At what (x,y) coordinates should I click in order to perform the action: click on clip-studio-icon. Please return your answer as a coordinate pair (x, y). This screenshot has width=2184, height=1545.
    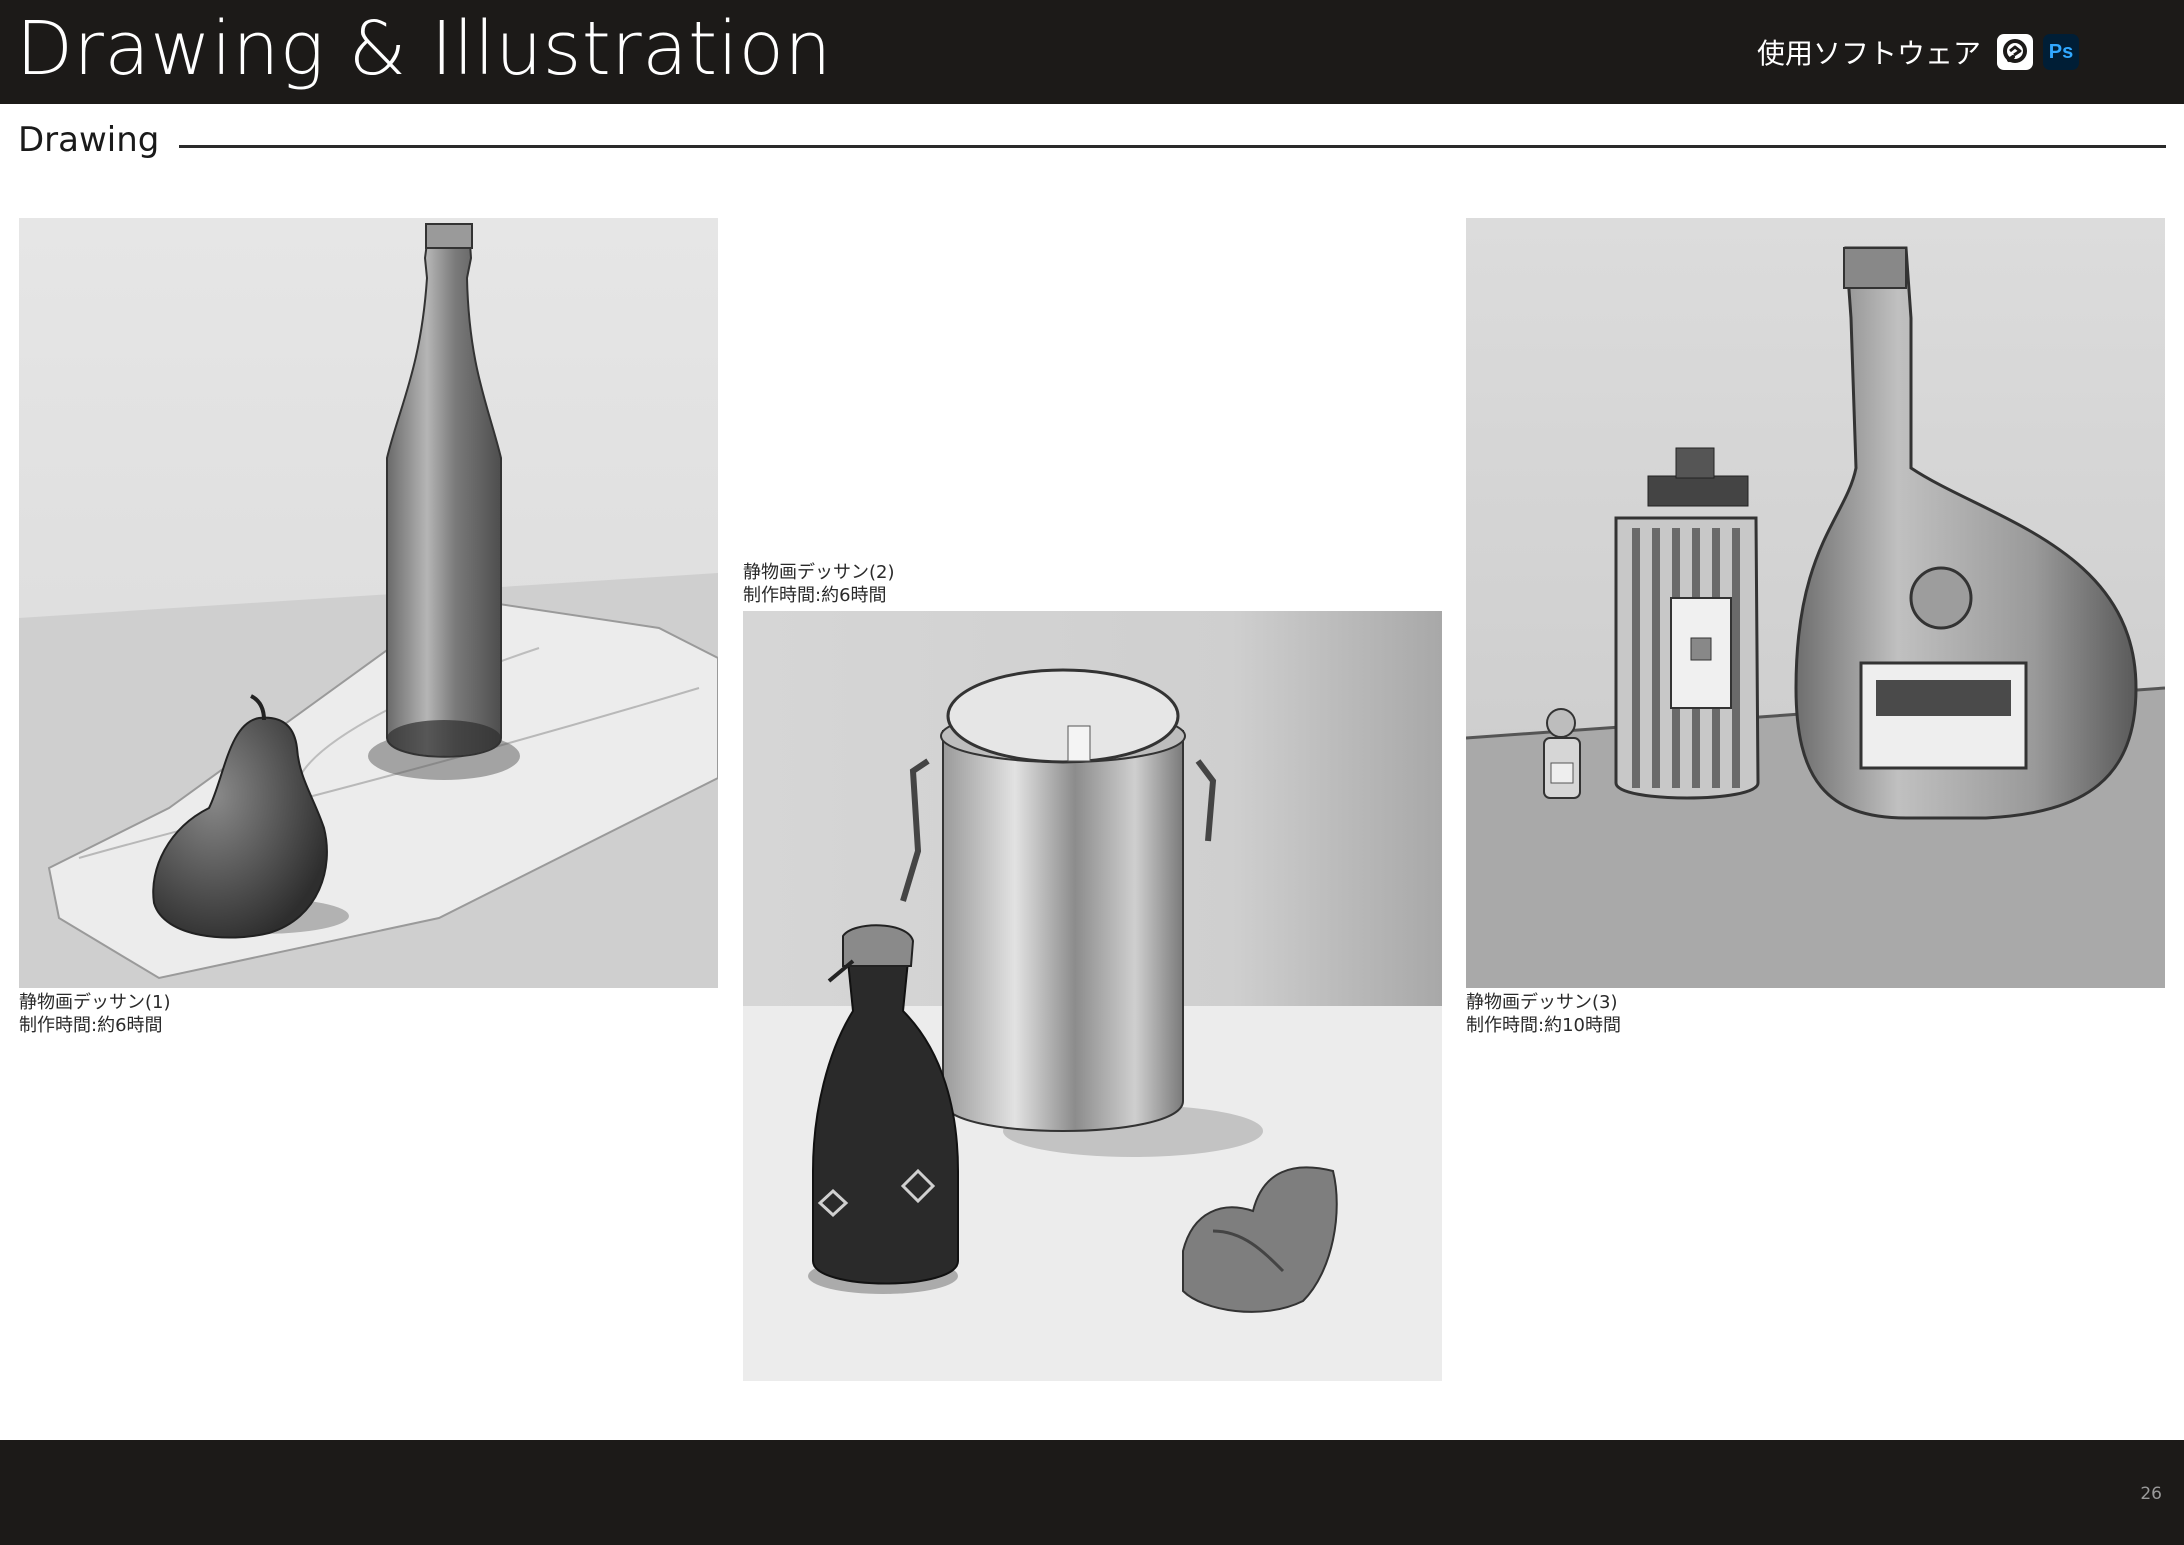
    Looking at the image, I should click on (2015, 52).